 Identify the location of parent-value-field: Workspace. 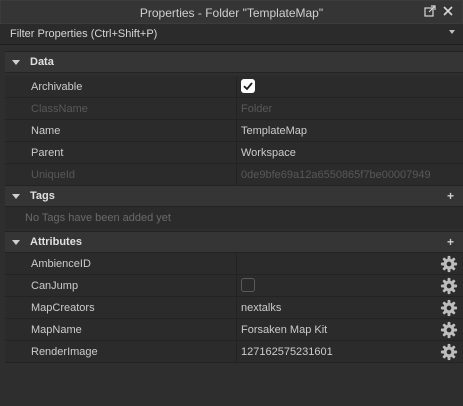
(268, 153).